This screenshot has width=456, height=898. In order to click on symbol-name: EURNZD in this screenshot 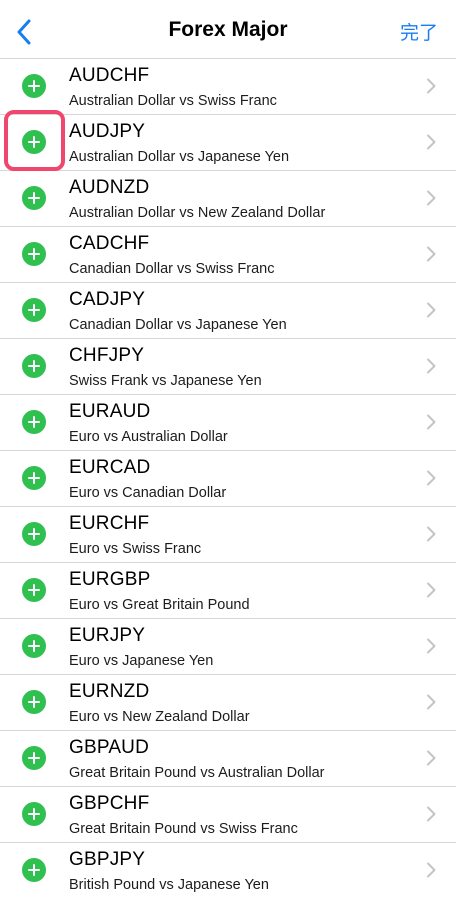, I will do `click(109, 691)`.